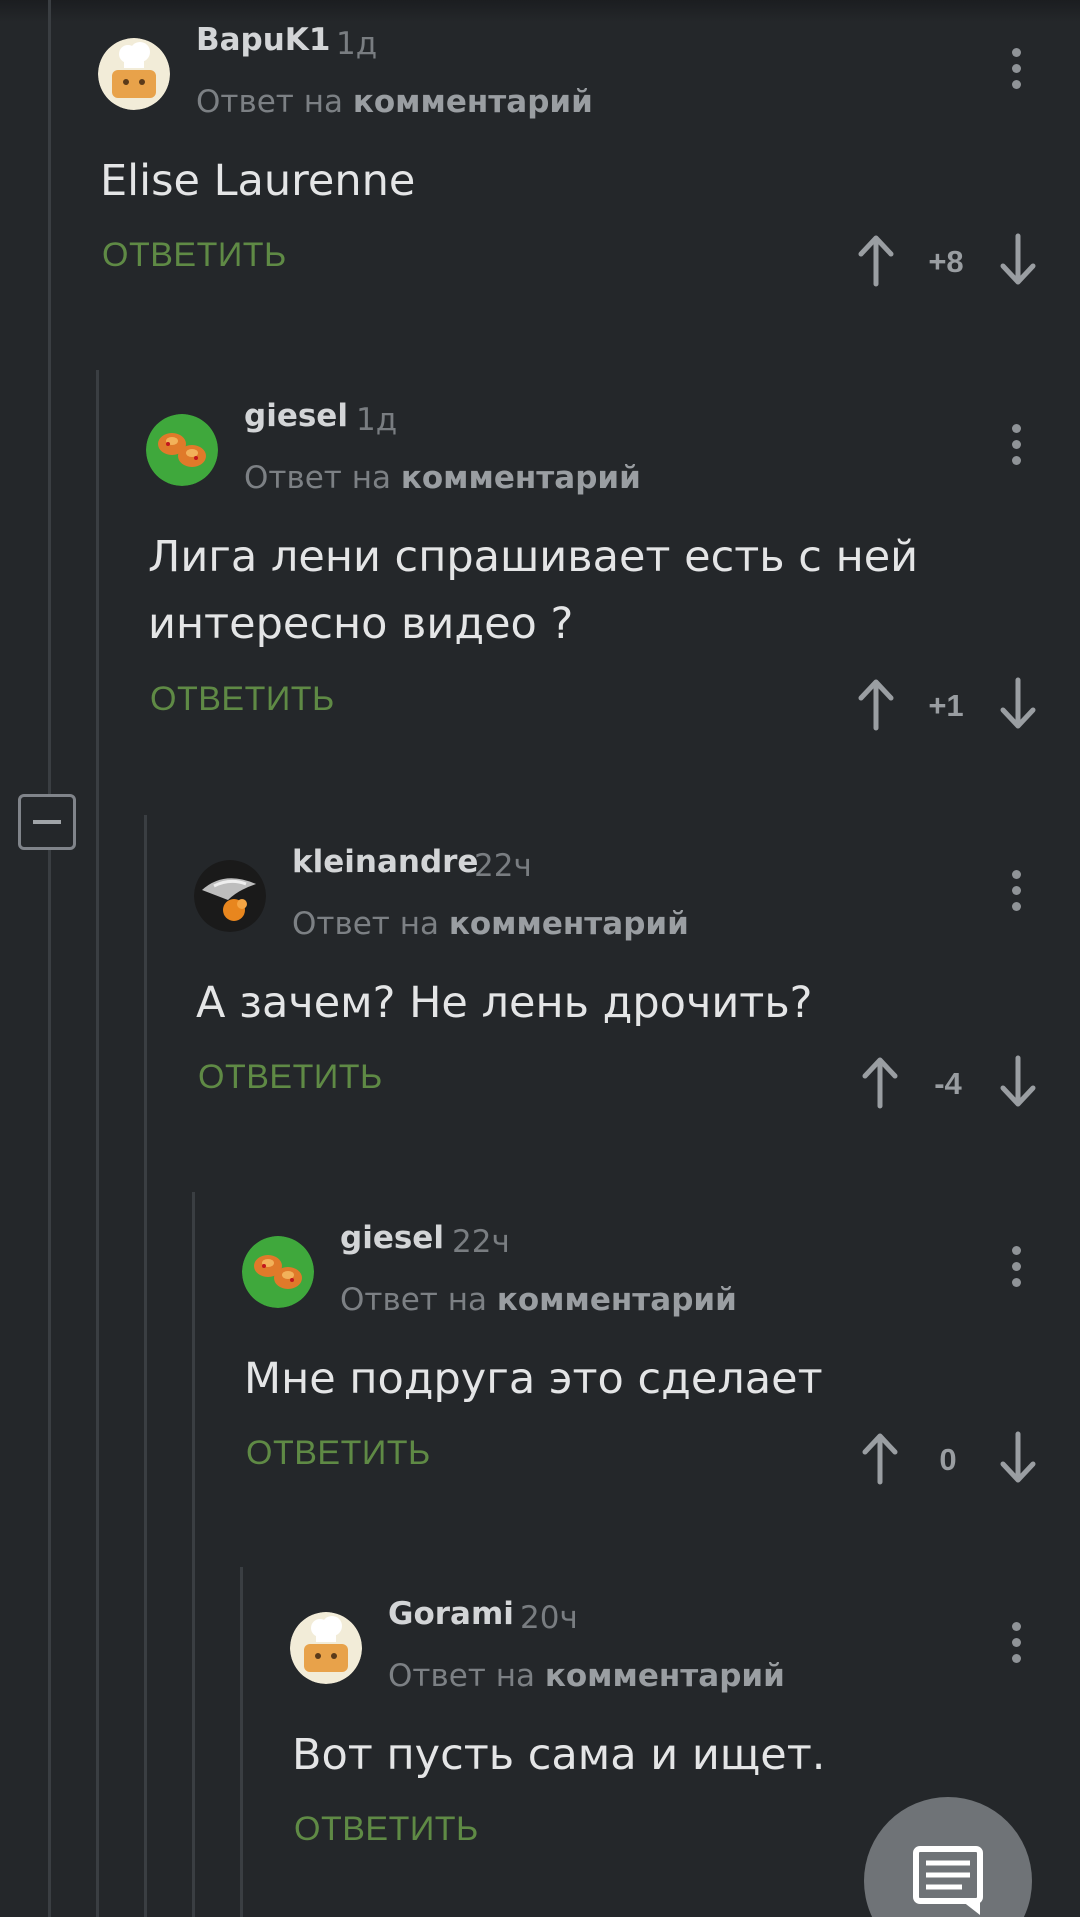 Image resolution: width=1080 pixels, height=1917 pixels. Describe the element at coordinates (258, 181) in the screenshot. I see `comment-text: Elise Laurenne` at that location.